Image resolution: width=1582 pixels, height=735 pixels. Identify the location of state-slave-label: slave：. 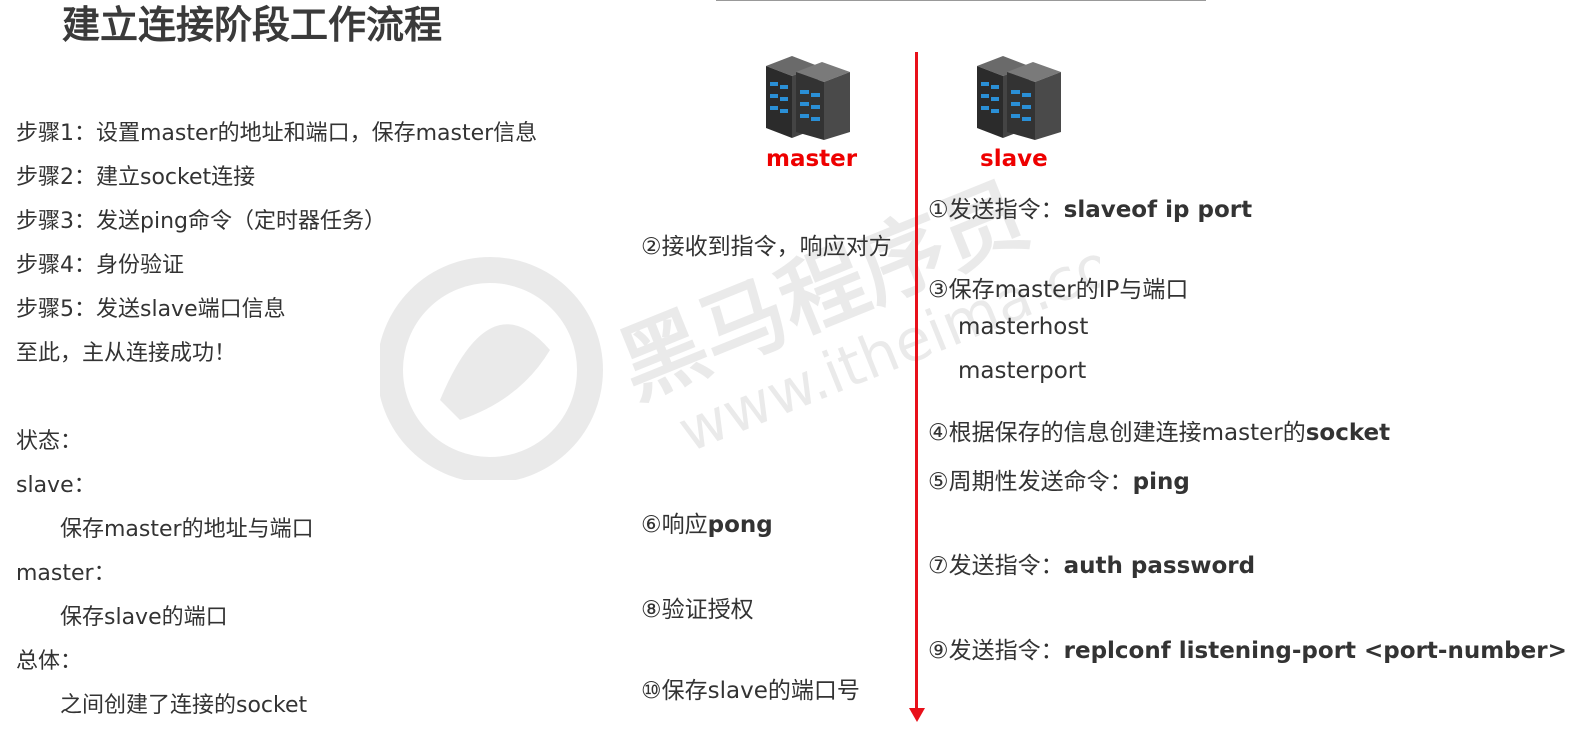
(56, 485).